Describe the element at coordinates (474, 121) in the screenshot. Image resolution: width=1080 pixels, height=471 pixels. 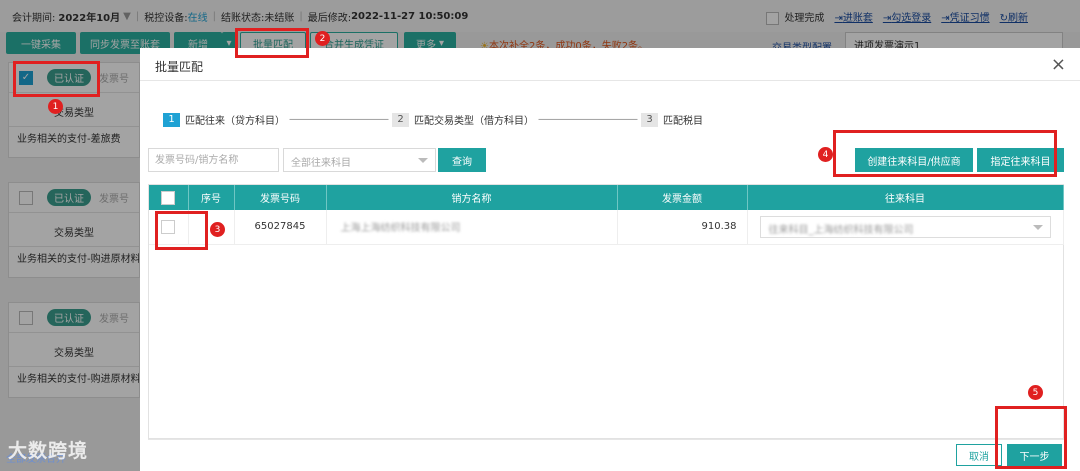
I see `step-label: 匹配交易类型（借方科目）` at that location.